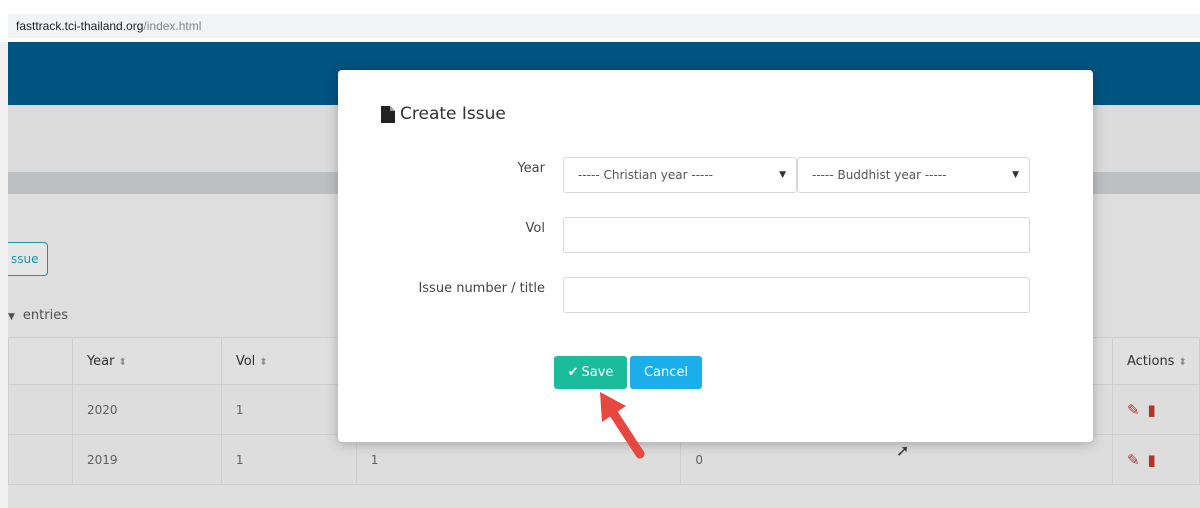  Describe the element at coordinates (453, 114) in the screenshot. I see `modal-title-text: Create Issue` at that location.